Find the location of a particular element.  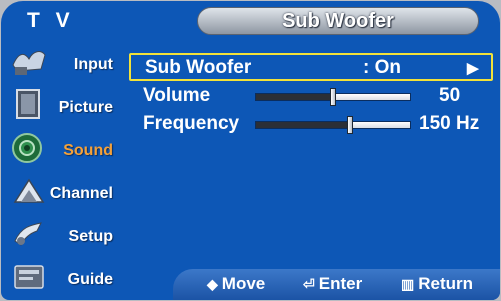

volume-value: 50 is located at coordinates (450, 95).